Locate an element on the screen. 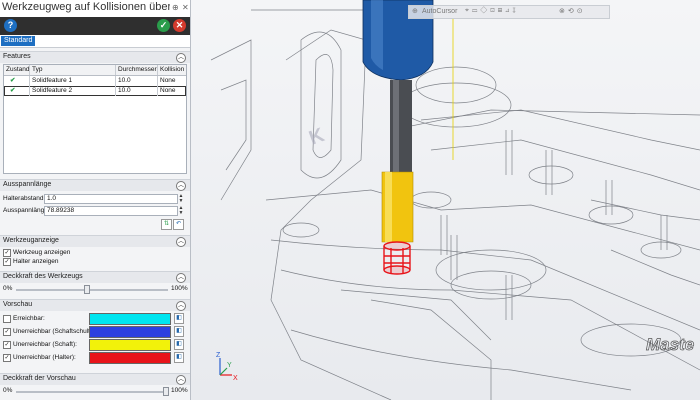 Image resolution: width=700 pixels, height=400 pixels. preview-opacity-slider-thumb is located at coordinates (166, 391).